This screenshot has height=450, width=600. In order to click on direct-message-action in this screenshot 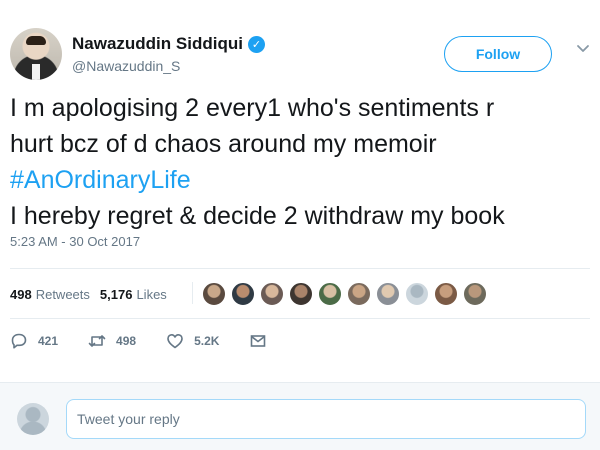, I will do `click(263, 341)`.